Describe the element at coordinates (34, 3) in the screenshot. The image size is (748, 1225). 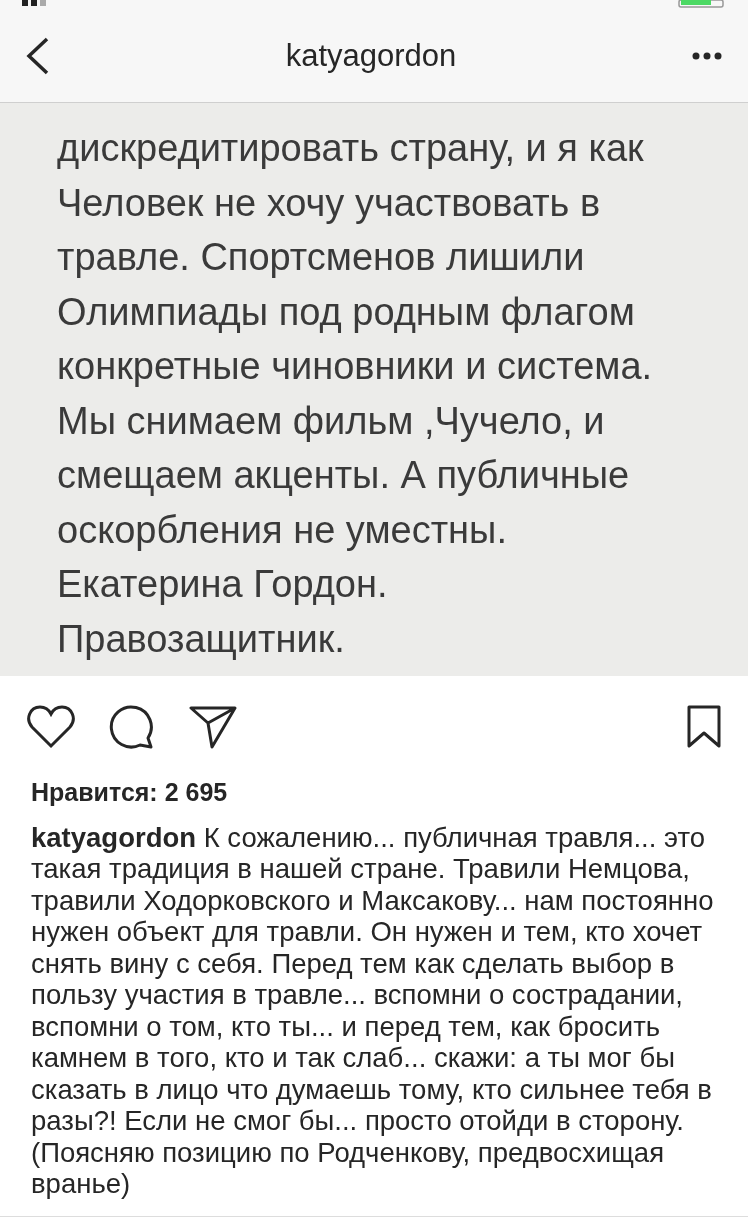
I see `signal-icon` at that location.